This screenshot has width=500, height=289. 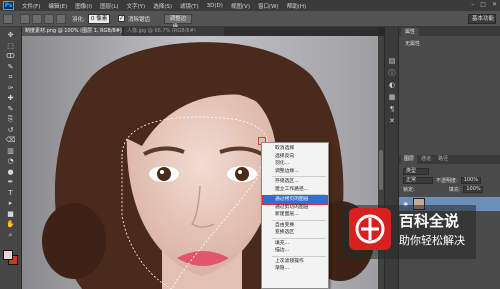 I want to click on move-icon: ✥, so click(x=10, y=35).